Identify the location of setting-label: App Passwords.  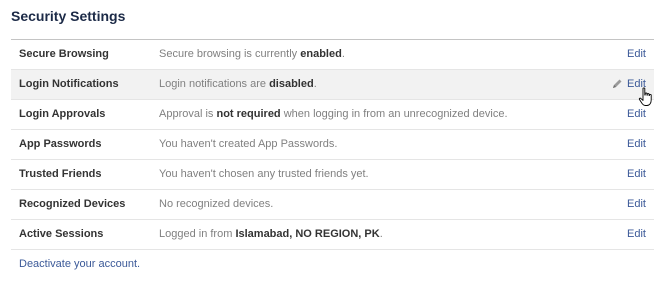
(60, 144).